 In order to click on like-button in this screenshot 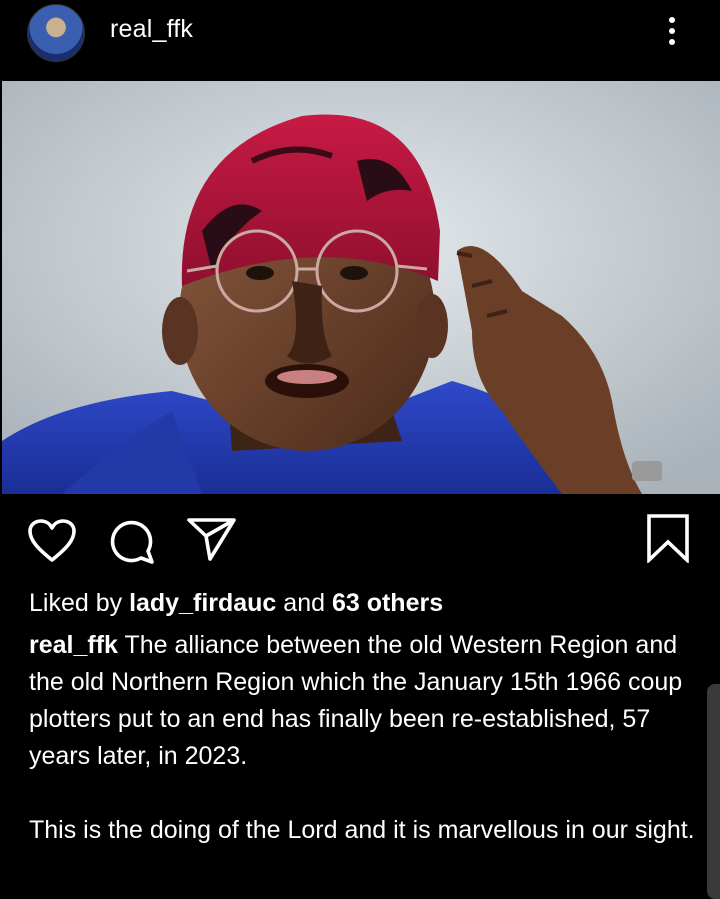, I will do `click(52, 543)`.